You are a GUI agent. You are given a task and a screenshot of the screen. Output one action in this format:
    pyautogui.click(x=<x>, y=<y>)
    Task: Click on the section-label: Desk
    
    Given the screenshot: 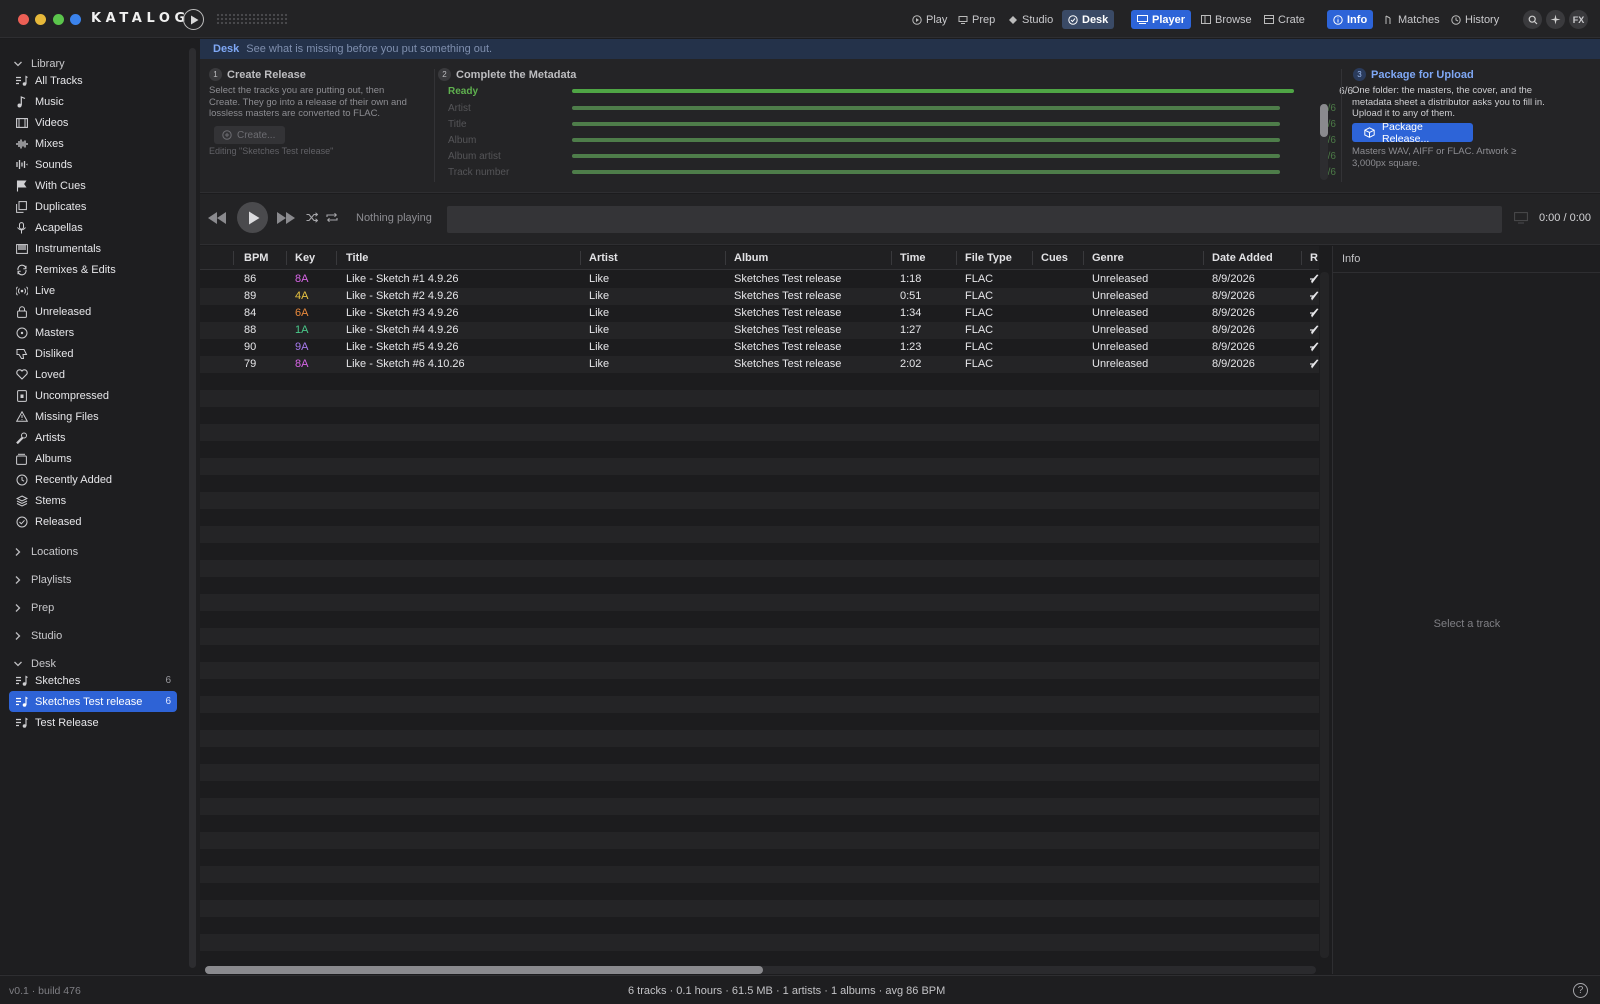 What is the action you would take?
    pyautogui.click(x=44, y=664)
    